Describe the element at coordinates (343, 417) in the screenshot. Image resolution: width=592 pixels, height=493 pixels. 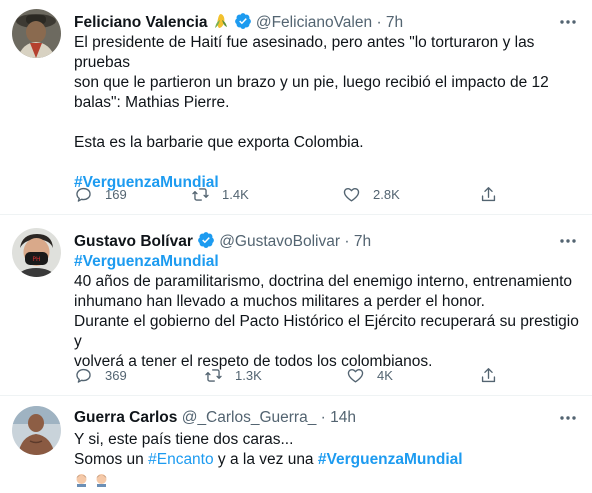
I see `timestamp: 14h` at that location.